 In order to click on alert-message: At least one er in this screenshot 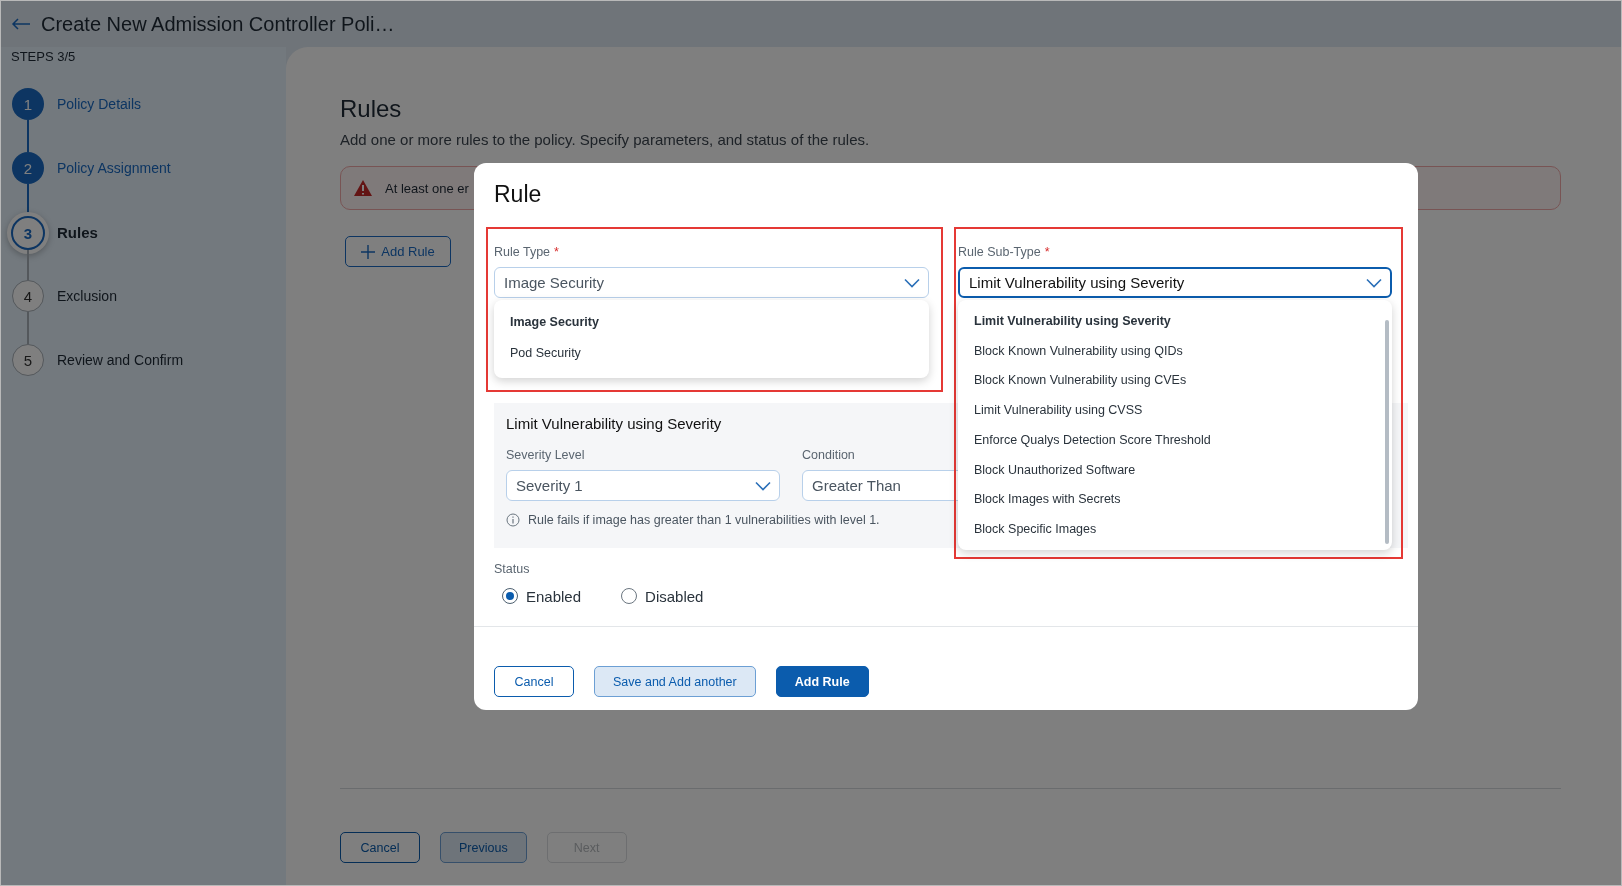, I will do `click(427, 188)`.